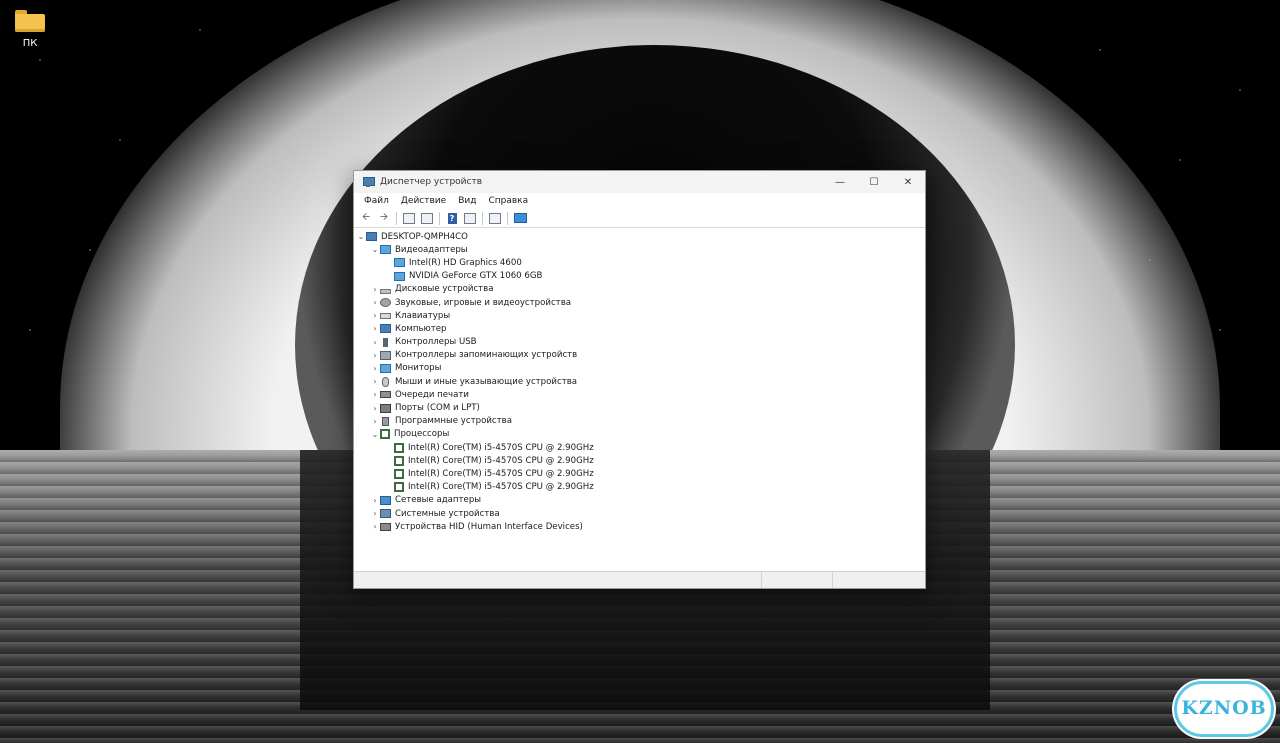 The height and width of the screenshot is (743, 1280). I want to click on tree-category: › Звуковые, игровые и видеоустройства, so click(638, 302).